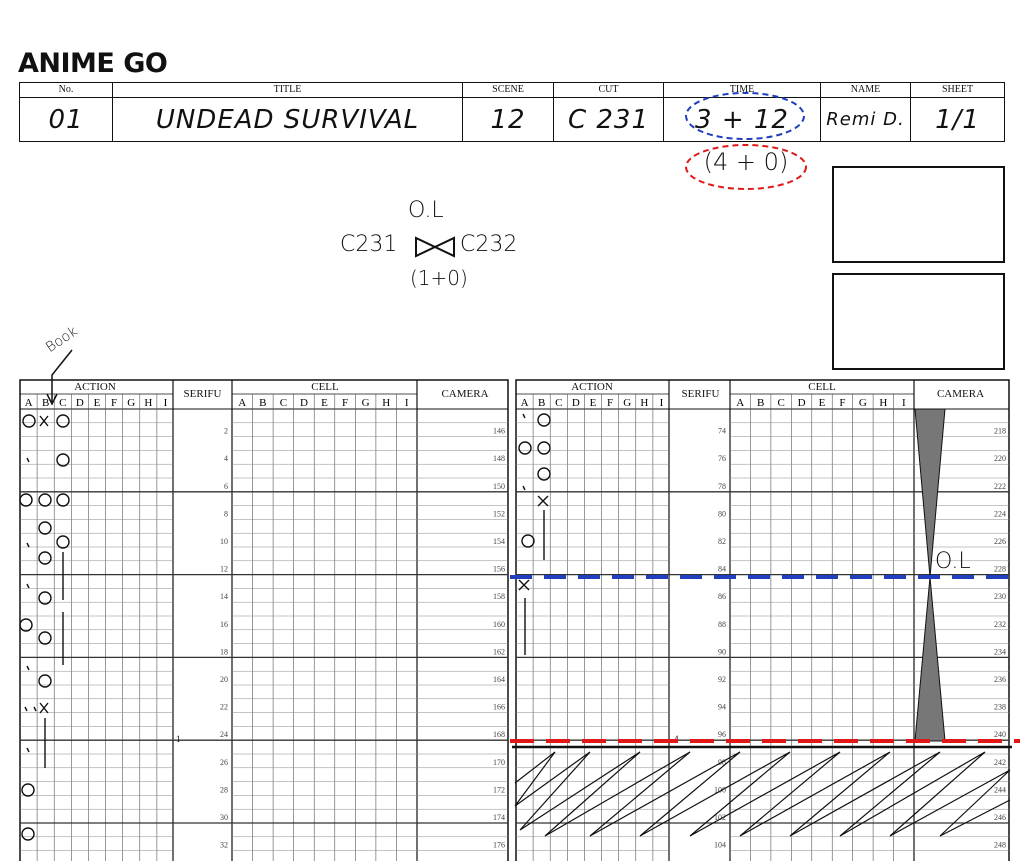 The image size is (1024, 861). Describe the element at coordinates (44, 627) in the screenshot. I see `left-action-marks` at that location.